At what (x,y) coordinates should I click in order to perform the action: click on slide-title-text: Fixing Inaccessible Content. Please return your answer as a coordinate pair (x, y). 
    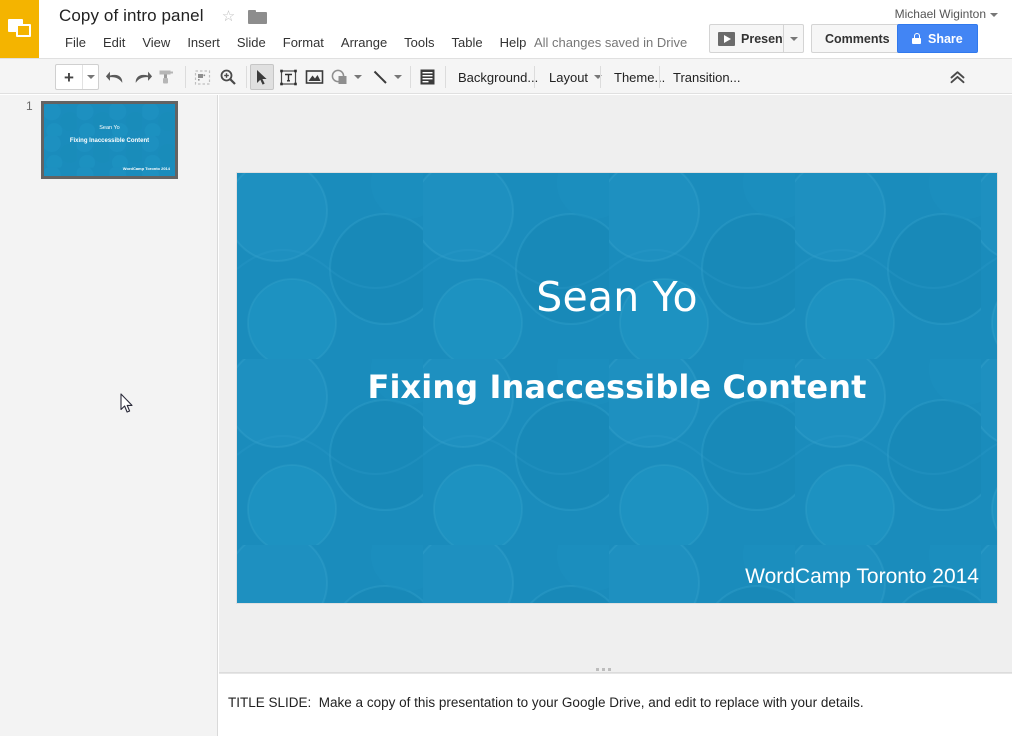
    Looking at the image, I should click on (617, 387).